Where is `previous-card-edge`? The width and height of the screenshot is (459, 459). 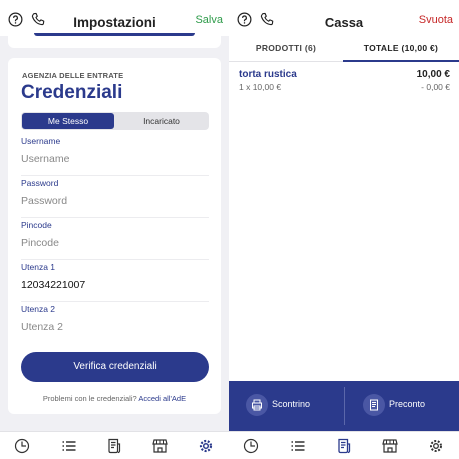
previous-card-edge is located at coordinates (114, 34).